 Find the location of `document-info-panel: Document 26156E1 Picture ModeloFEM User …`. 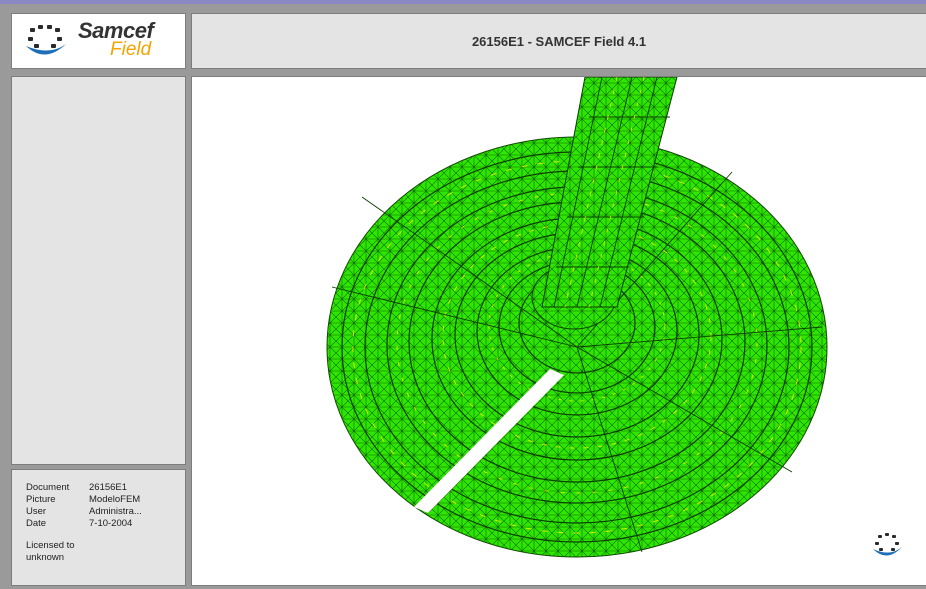

document-info-panel: Document 26156E1 Picture ModeloFEM User … is located at coordinates (98, 527).